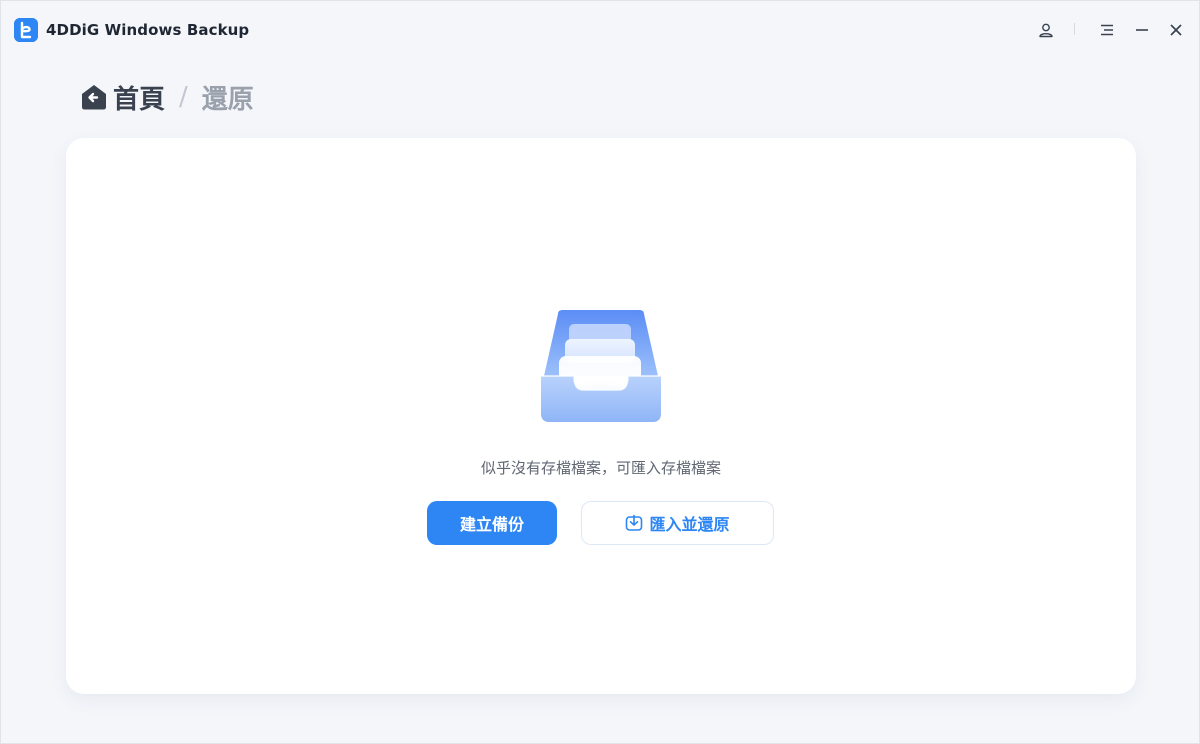 The height and width of the screenshot is (744, 1200). Describe the element at coordinates (1176, 30) in the screenshot. I see `close-icon` at that location.